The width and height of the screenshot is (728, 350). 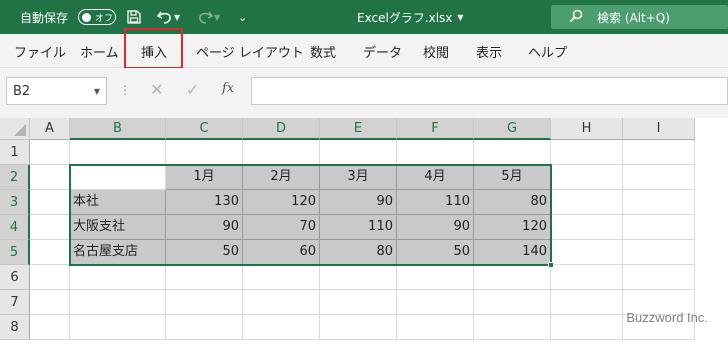 What do you see at coordinates (97, 91) in the screenshot?
I see `chevron-down-icon: ▼` at bounding box center [97, 91].